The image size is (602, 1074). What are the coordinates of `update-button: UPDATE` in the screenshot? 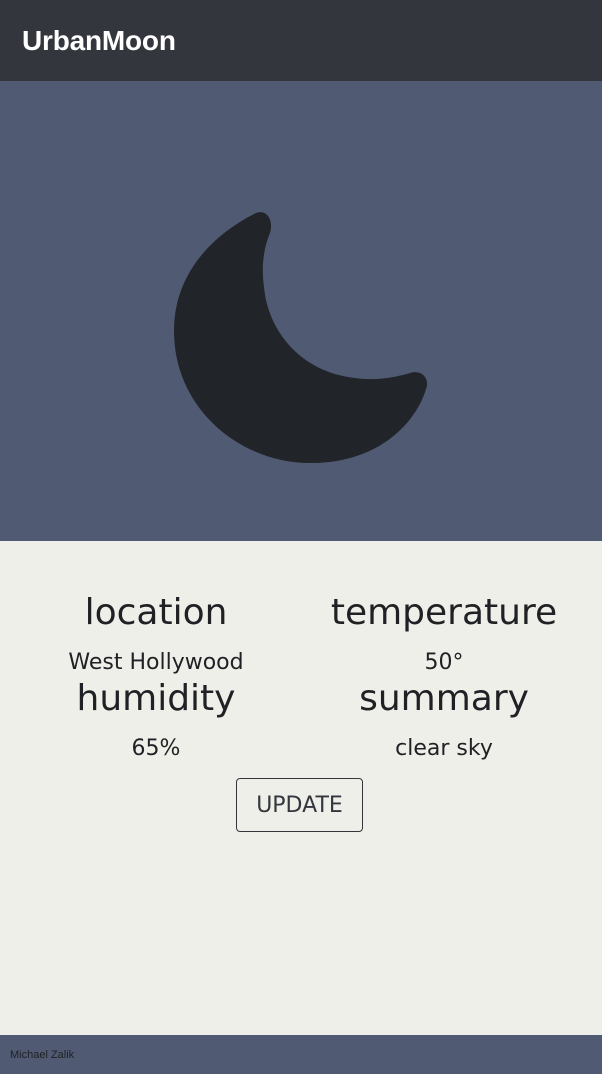 It's located at (299, 805).